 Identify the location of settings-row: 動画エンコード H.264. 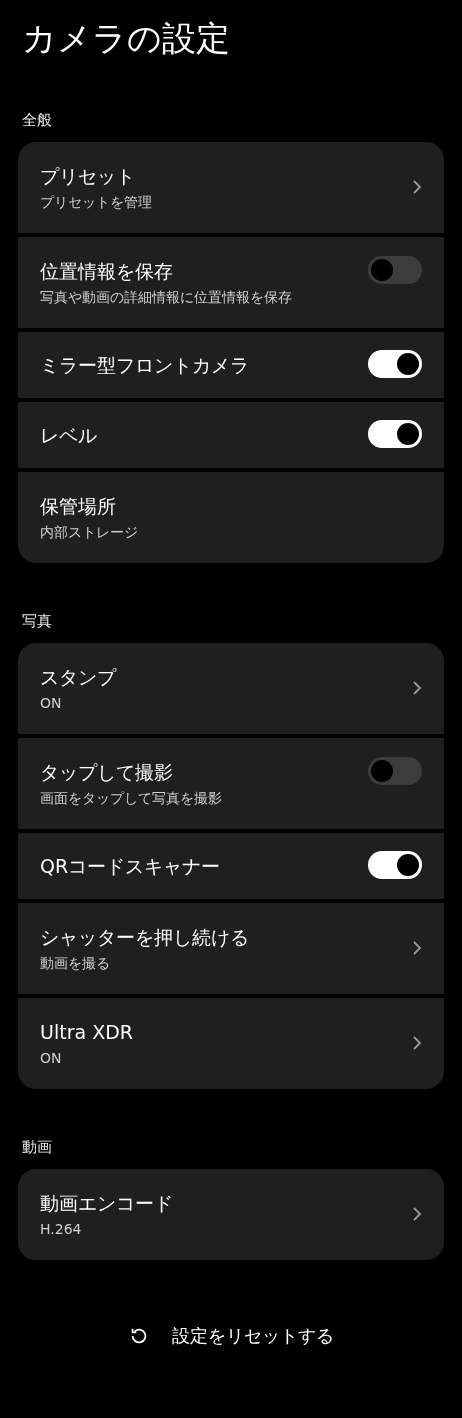
(231, 1214).